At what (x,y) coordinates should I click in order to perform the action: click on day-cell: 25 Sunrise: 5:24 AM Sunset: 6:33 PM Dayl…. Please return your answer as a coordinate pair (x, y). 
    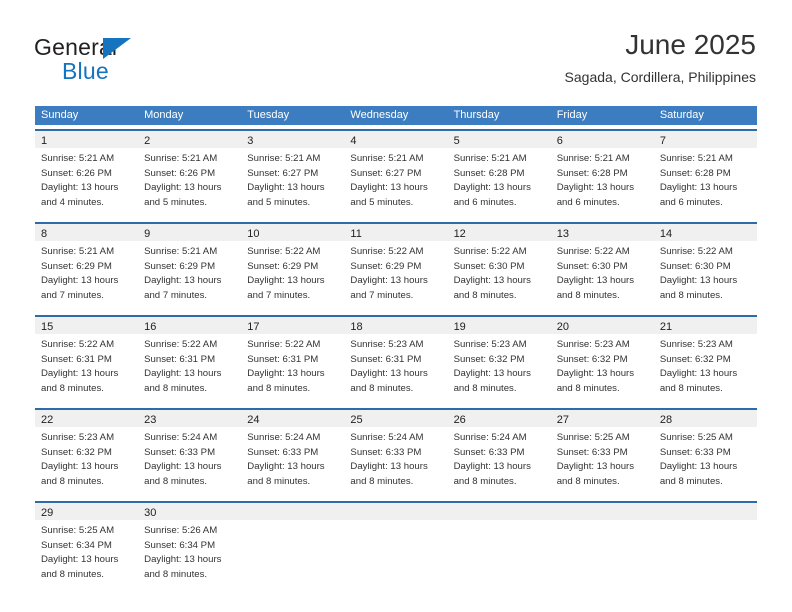
    Looking at the image, I should click on (396, 453).